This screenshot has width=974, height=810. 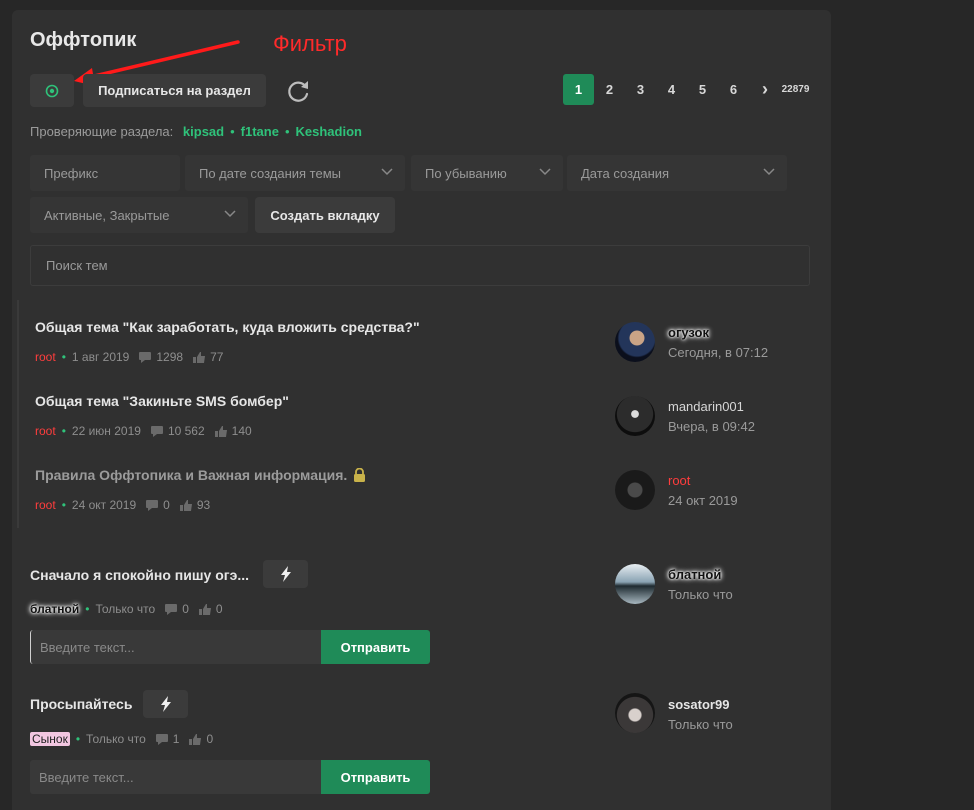 I want to click on thread-meta: блатной • Только что 0 0, so click(x=126, y=609).